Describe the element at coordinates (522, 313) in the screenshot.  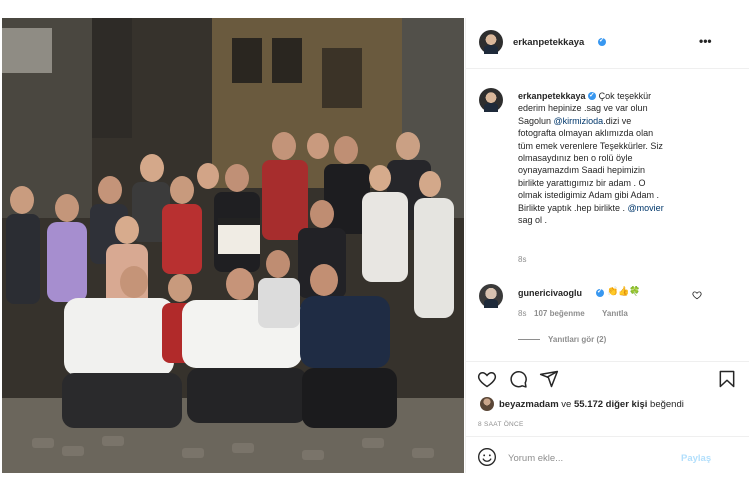
I see `comment-timestamp: 8s` at that location.